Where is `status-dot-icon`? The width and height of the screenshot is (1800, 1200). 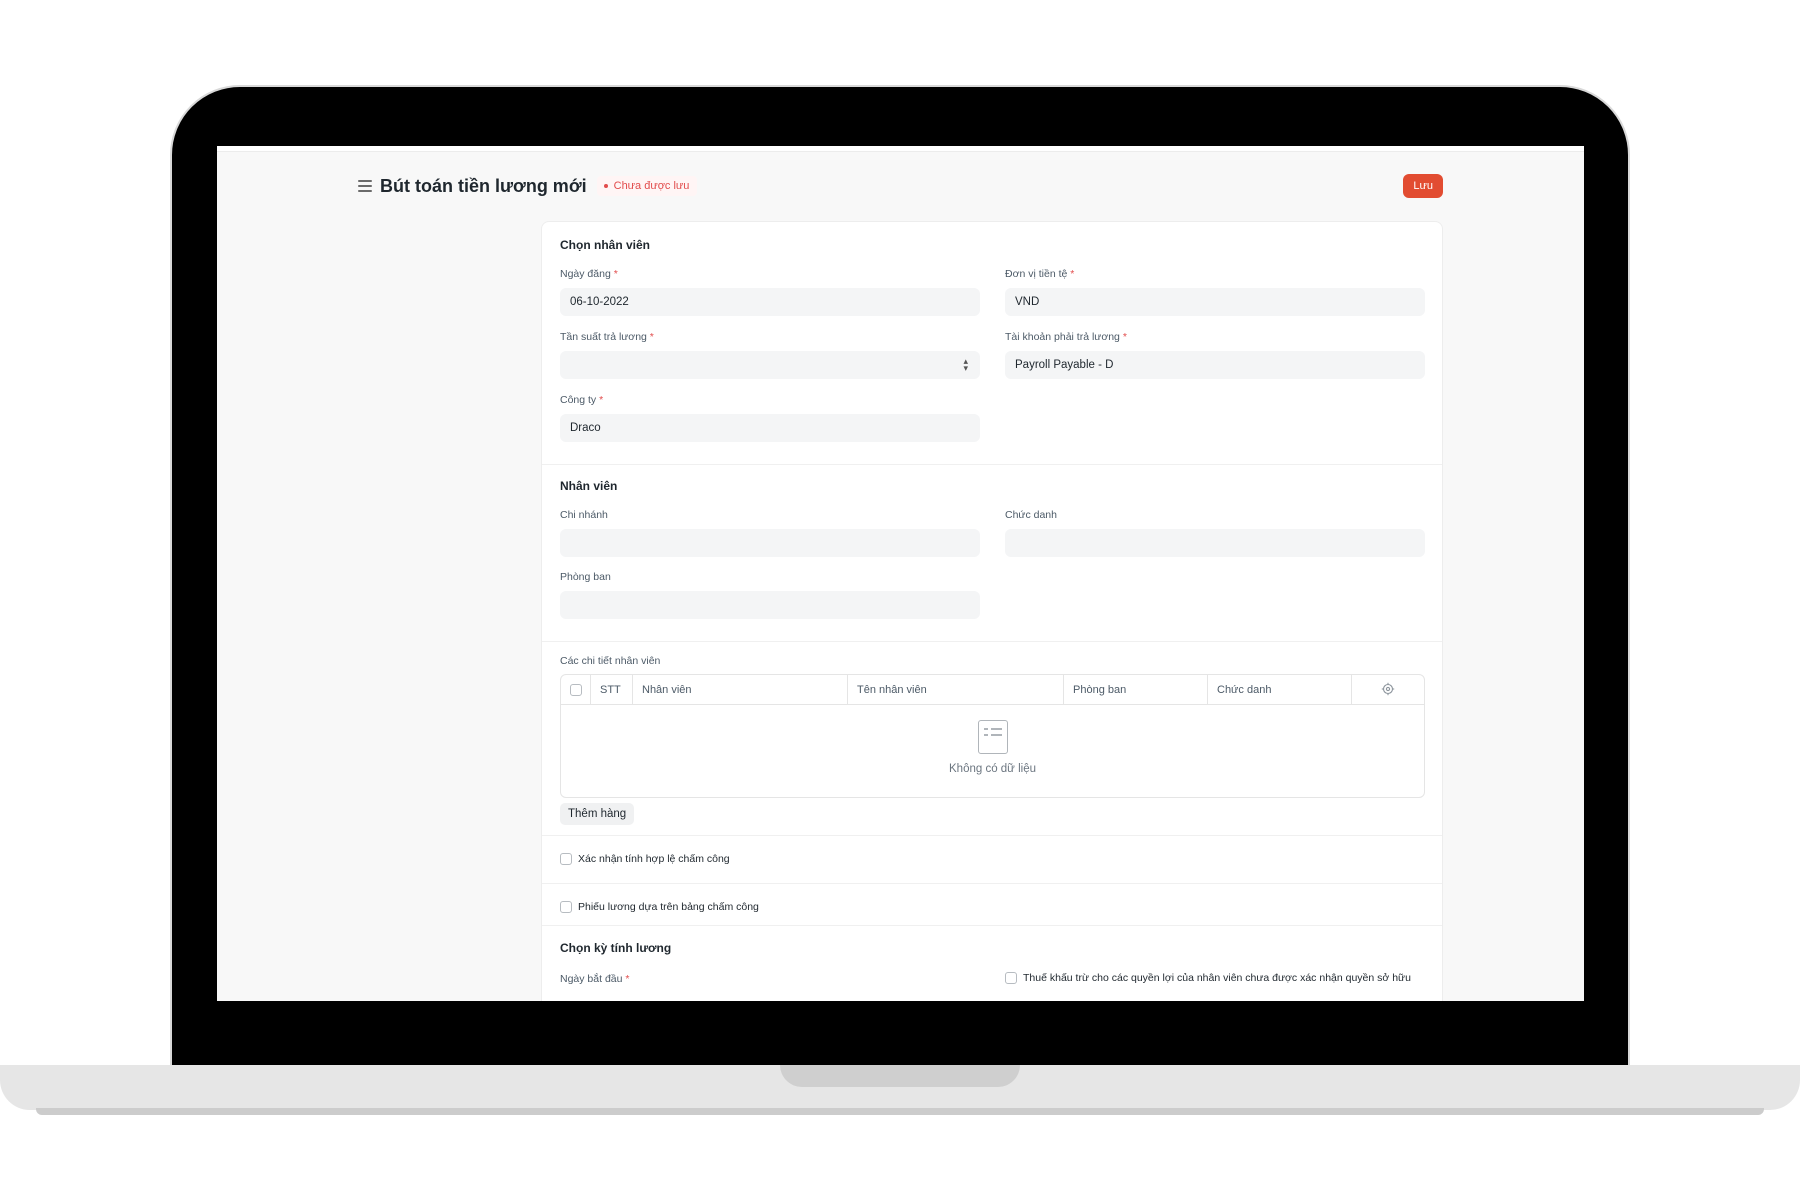 status-dot-icon is located at coordinates (605, 186).